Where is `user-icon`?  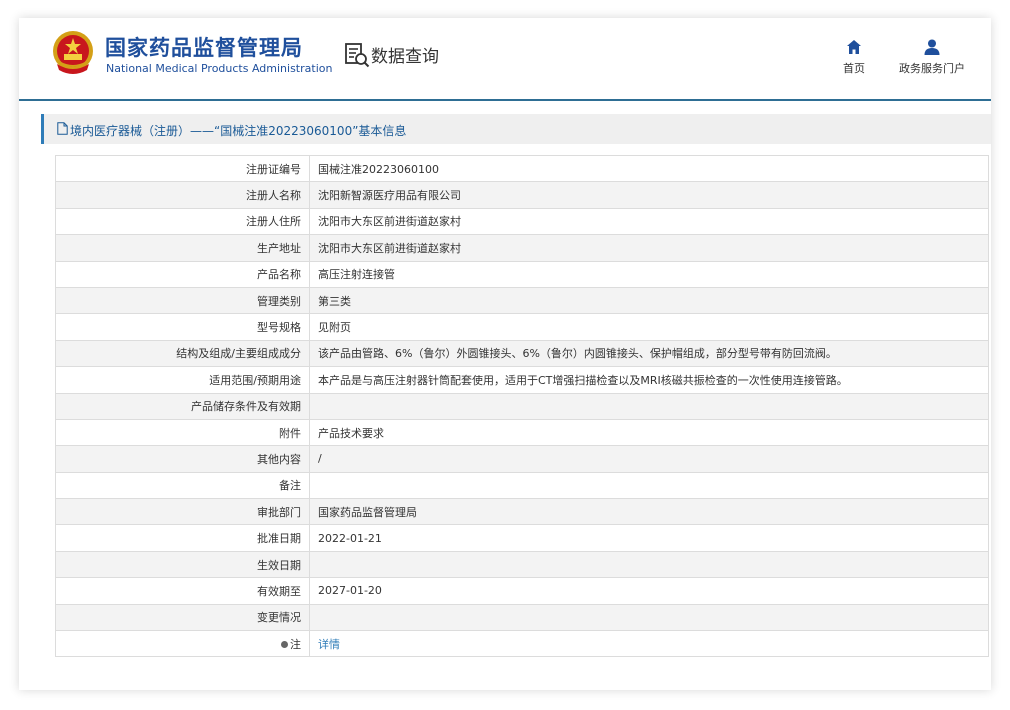
user-icon is located at coordinates (932, 47).